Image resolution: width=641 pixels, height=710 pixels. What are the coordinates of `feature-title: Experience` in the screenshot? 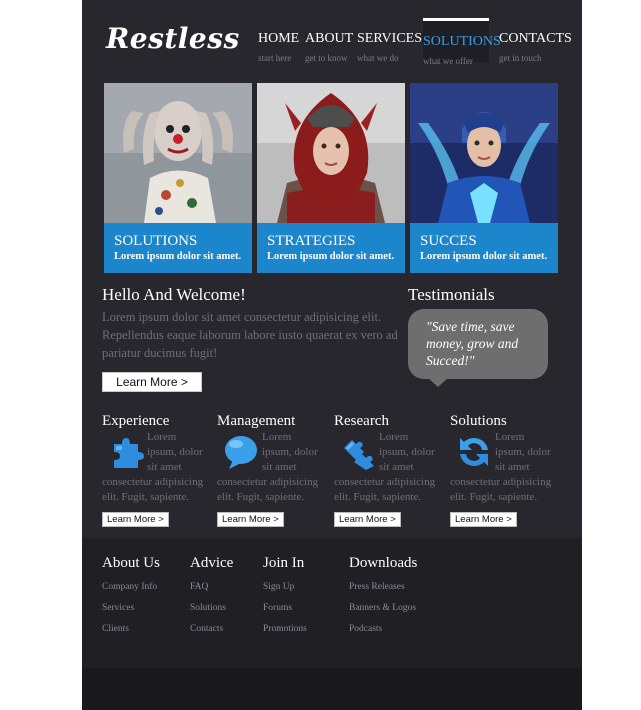 It's located at (136, 421).